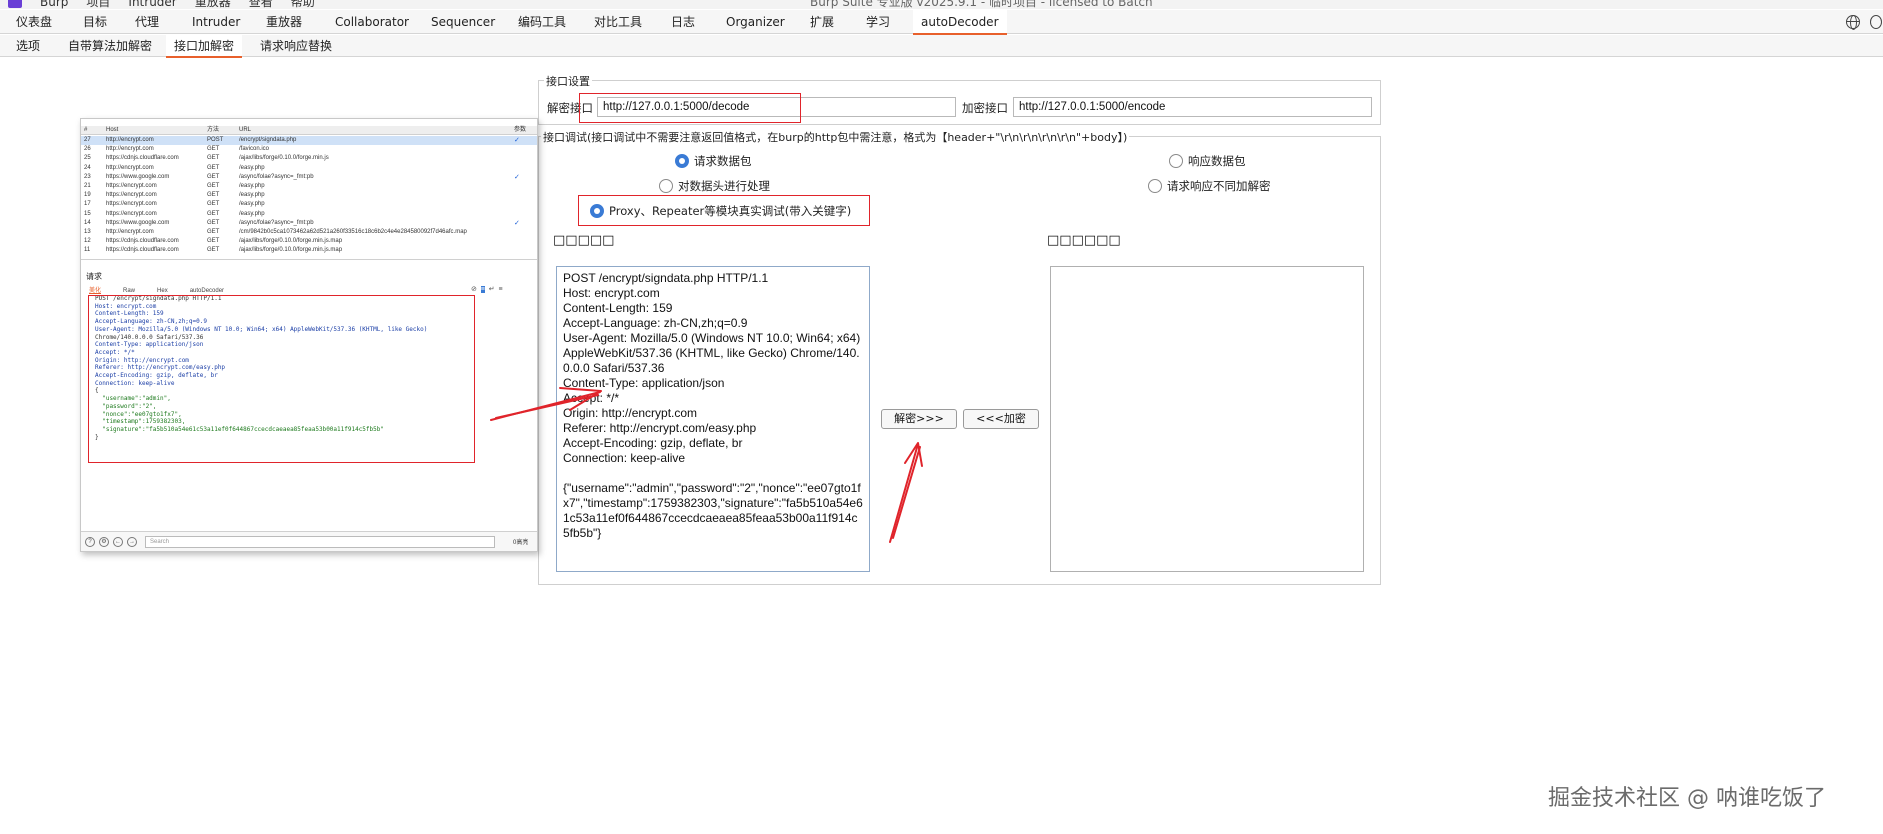 The image size is (1883, 834). I want to click on main-tab-7: 编码工具, so click(542, 22).